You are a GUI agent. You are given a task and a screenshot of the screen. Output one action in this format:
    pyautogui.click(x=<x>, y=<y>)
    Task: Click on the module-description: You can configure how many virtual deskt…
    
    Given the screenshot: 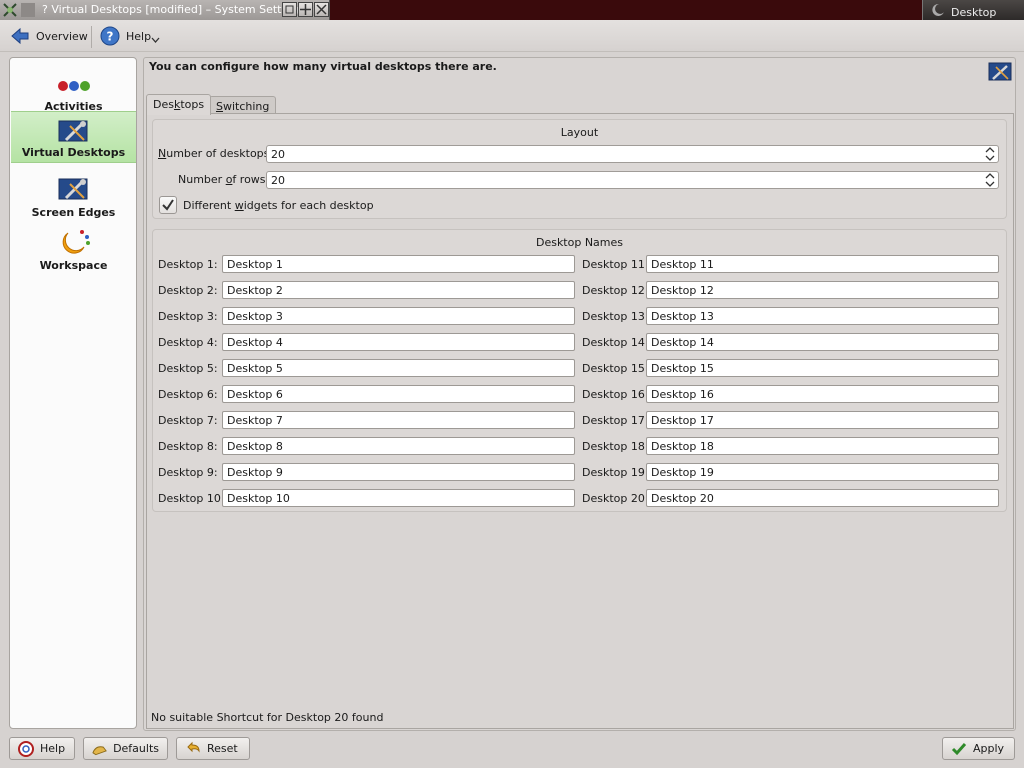 What is the action you would take?
    pyautogui.click(x=323, y=66)
    